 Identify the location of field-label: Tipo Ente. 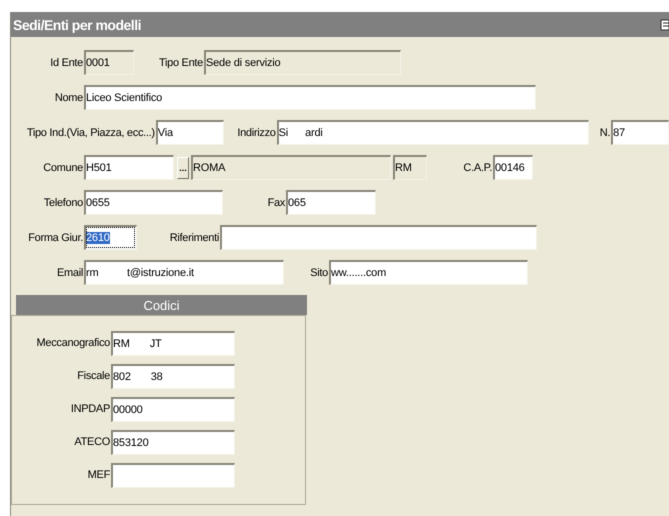
(181, 62).